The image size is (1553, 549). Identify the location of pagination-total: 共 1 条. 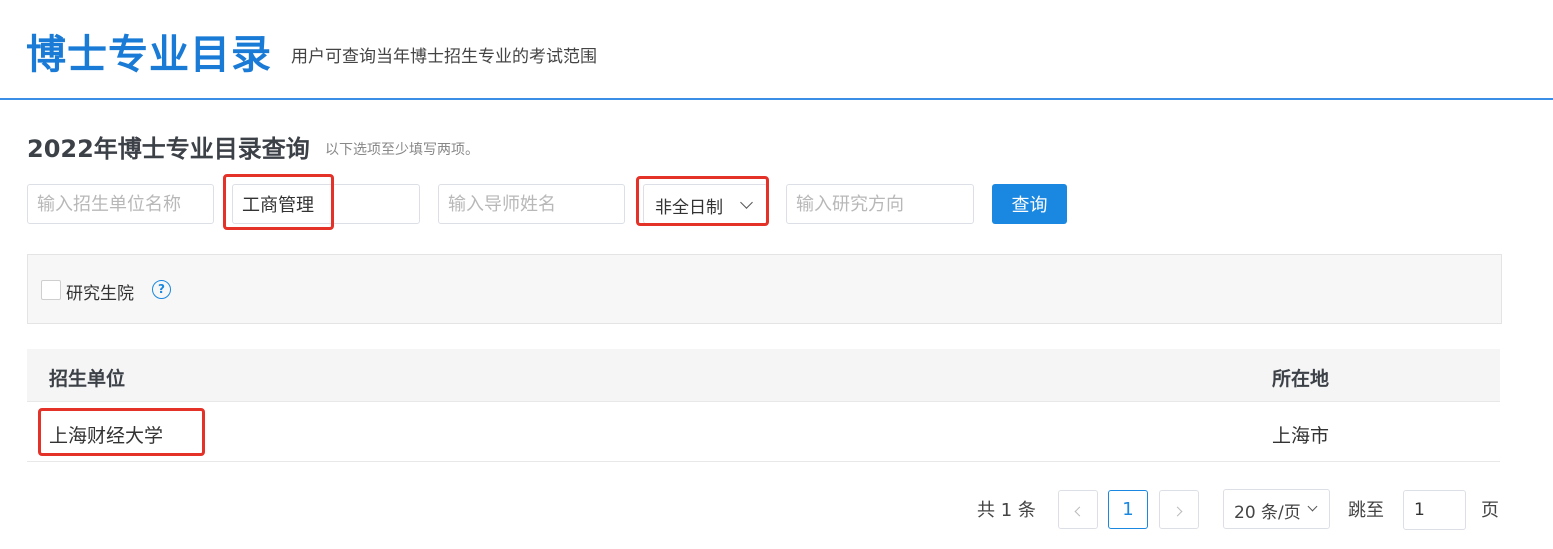
(1006, 510).